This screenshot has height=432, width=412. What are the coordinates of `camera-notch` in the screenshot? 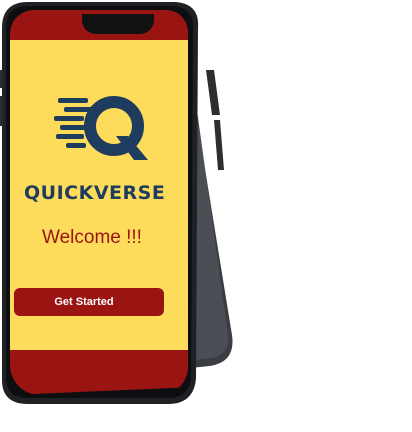 It's located at (118, 24).